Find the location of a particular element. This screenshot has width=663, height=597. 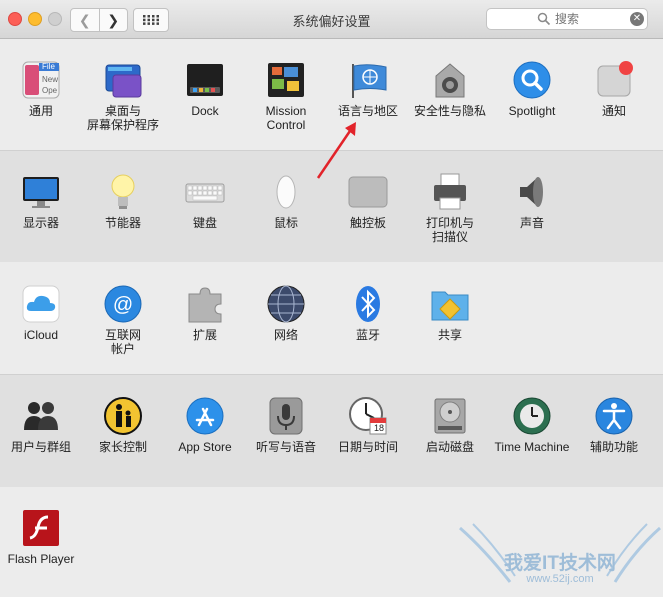

pref-keyboard: 键盘 is located at coordinates (205, 201).